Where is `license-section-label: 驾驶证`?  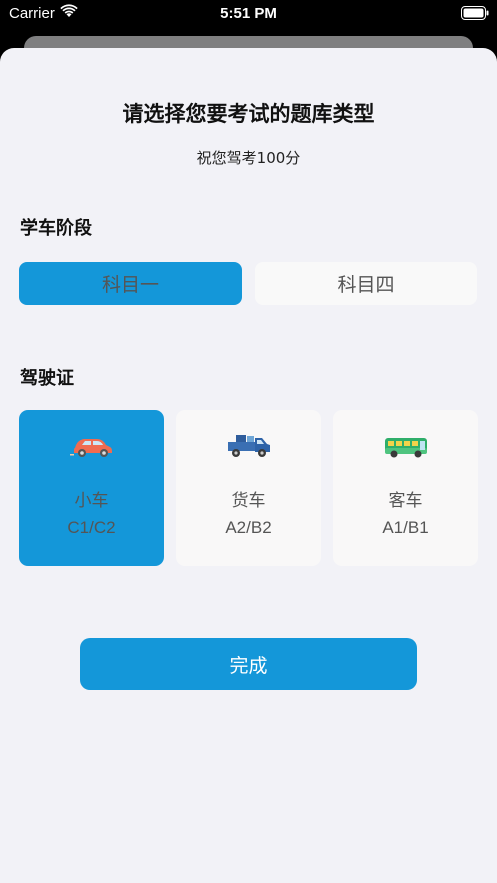 license-section-label: 驾驶证 is located at coordinates (47, 378).